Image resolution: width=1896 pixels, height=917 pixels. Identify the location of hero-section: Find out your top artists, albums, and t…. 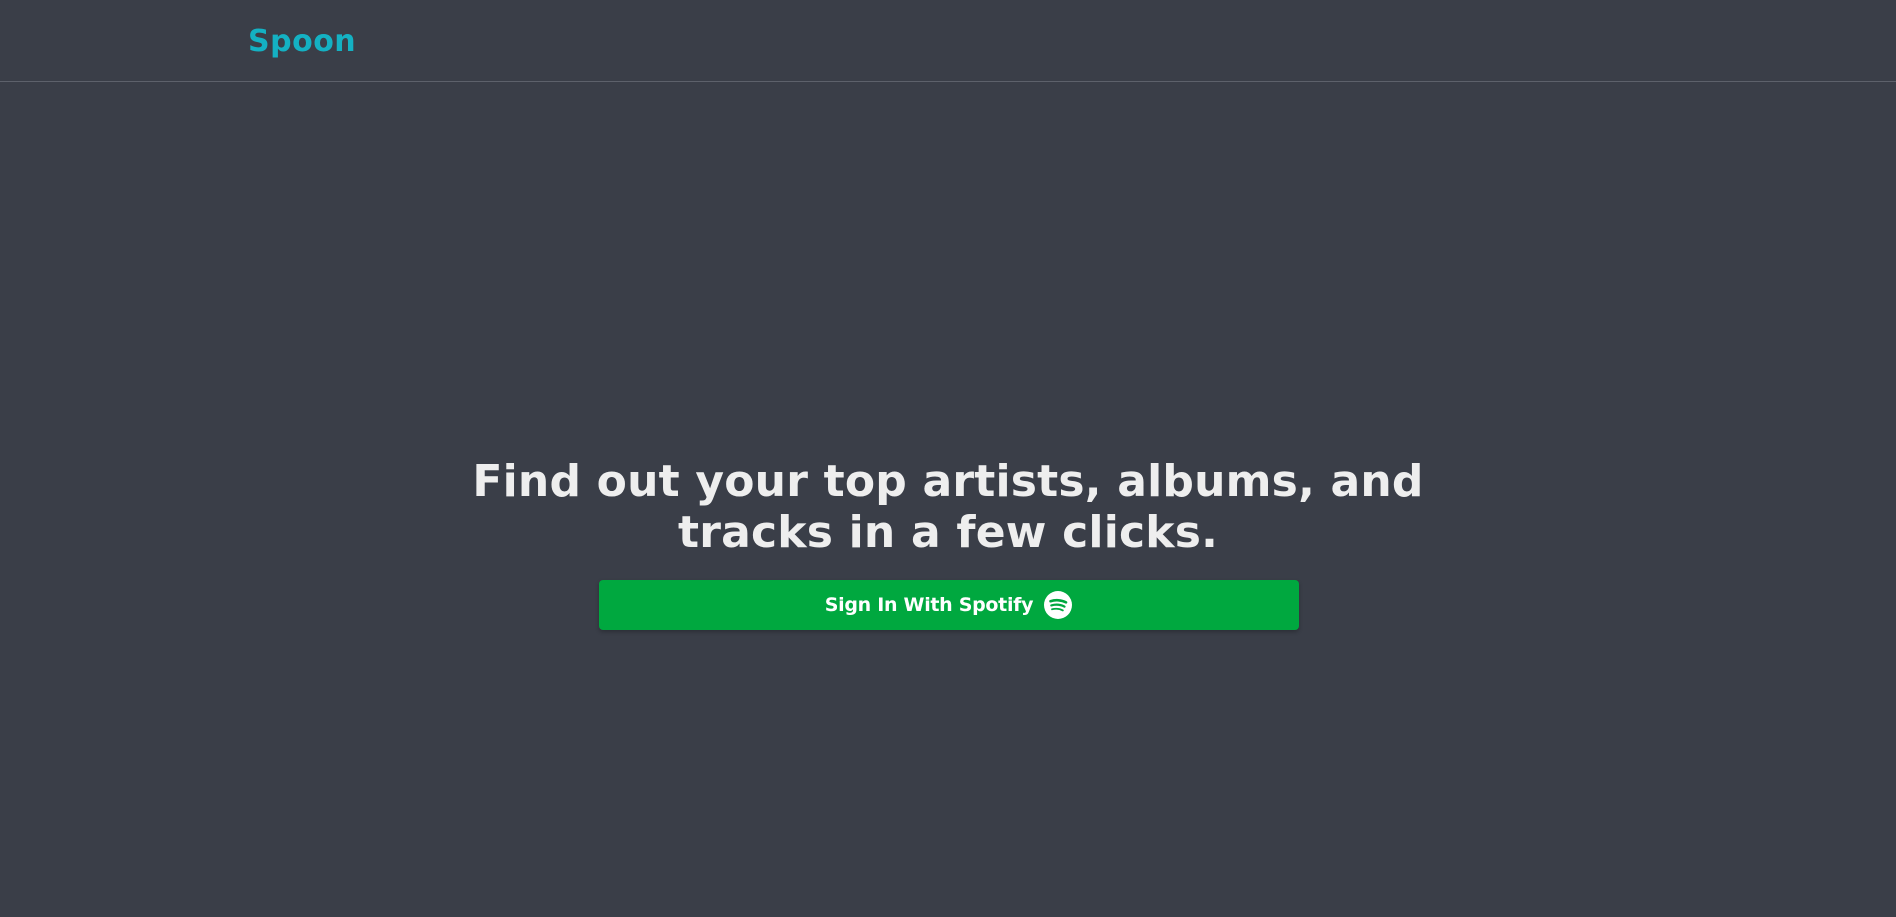
(948, 507).